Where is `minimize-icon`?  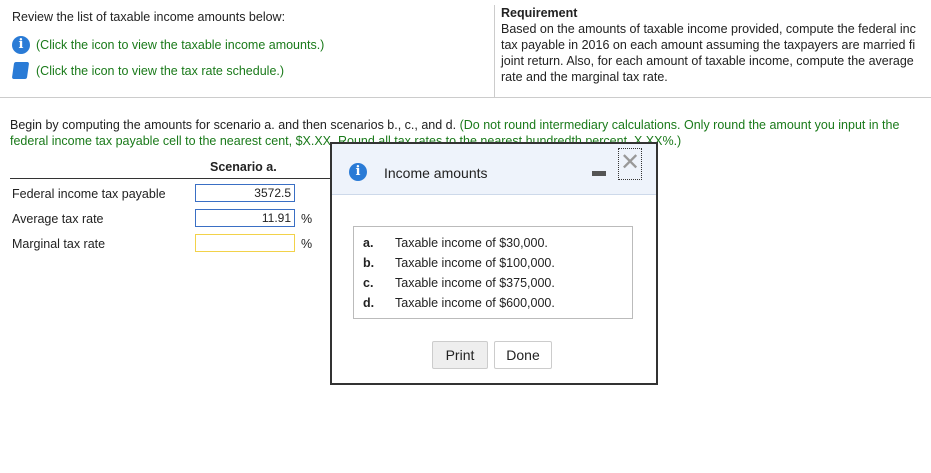
minimize-icon is located at coordinates (599, 173).